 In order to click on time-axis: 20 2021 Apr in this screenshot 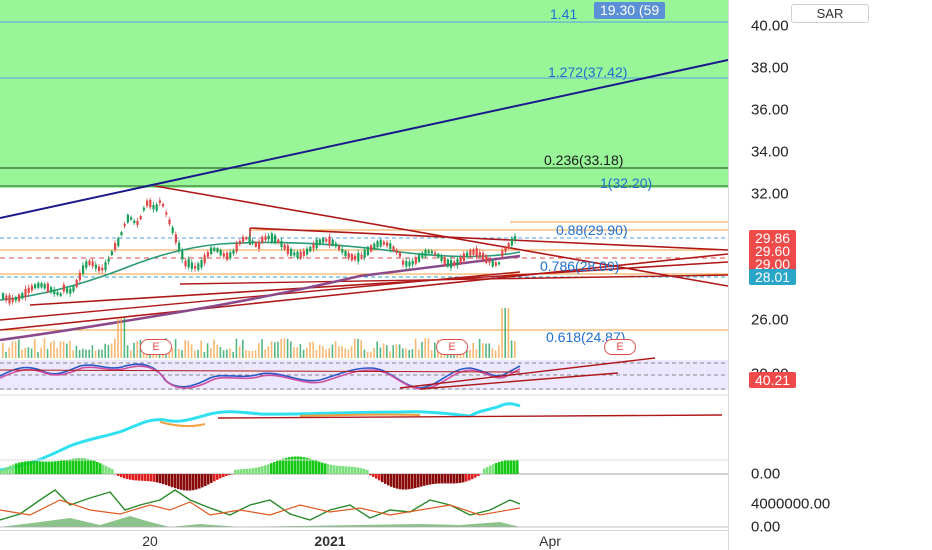, I will do `click(364, 540)`.